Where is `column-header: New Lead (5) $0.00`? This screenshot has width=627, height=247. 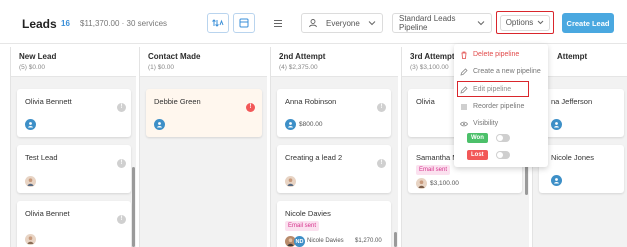 column-header: New Lead (5) $0.00 is located at coordinates (73, 62).